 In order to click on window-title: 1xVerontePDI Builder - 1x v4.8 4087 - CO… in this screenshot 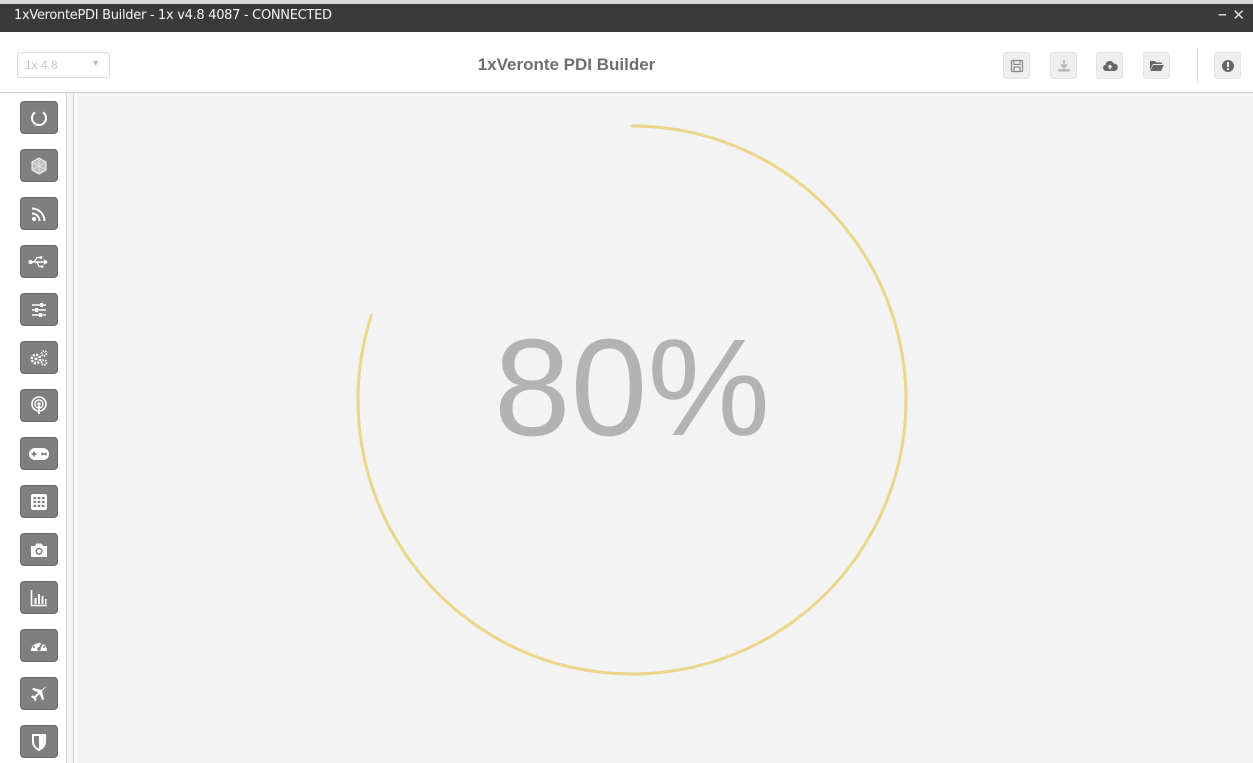, I will do `click(173, 15)`.